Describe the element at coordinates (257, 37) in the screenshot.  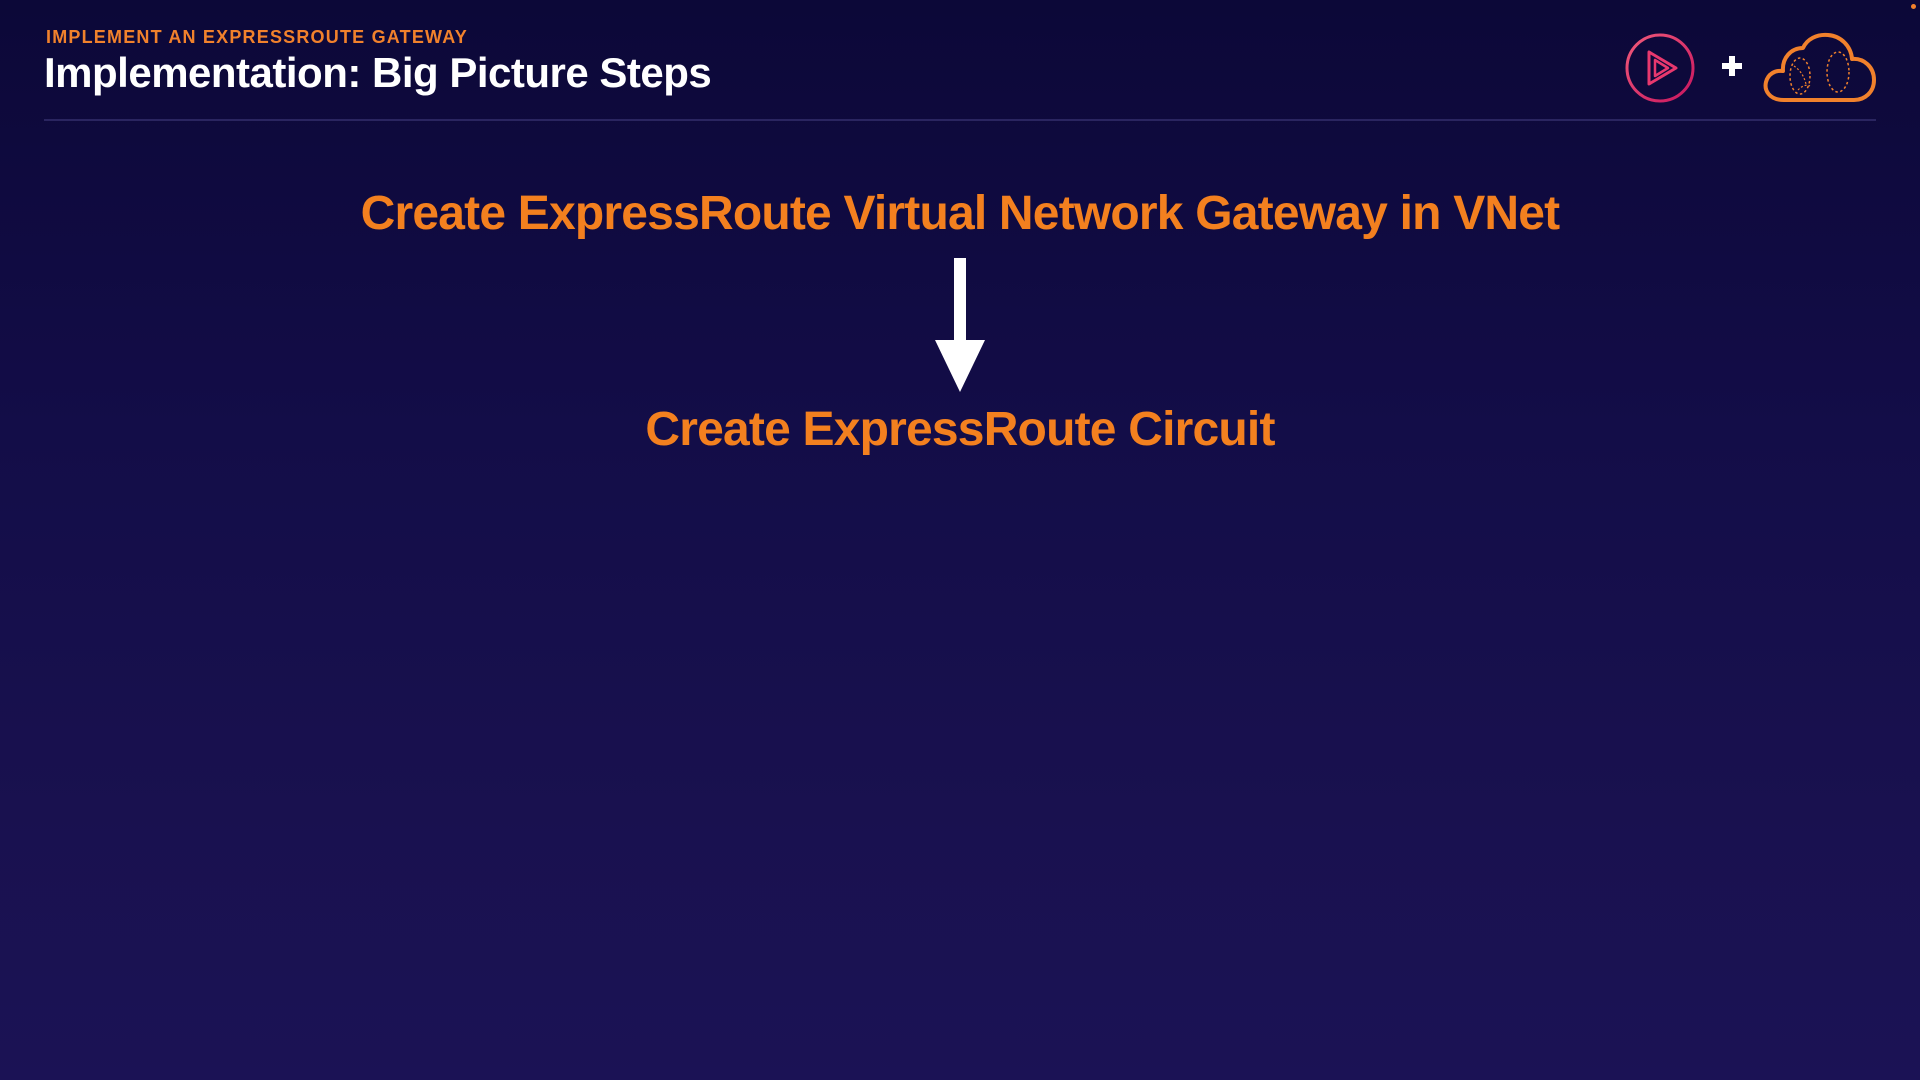
I see `slide-kicker: IMPLEMENT AN EXPRESSROUTE GATEWAY` at that location.